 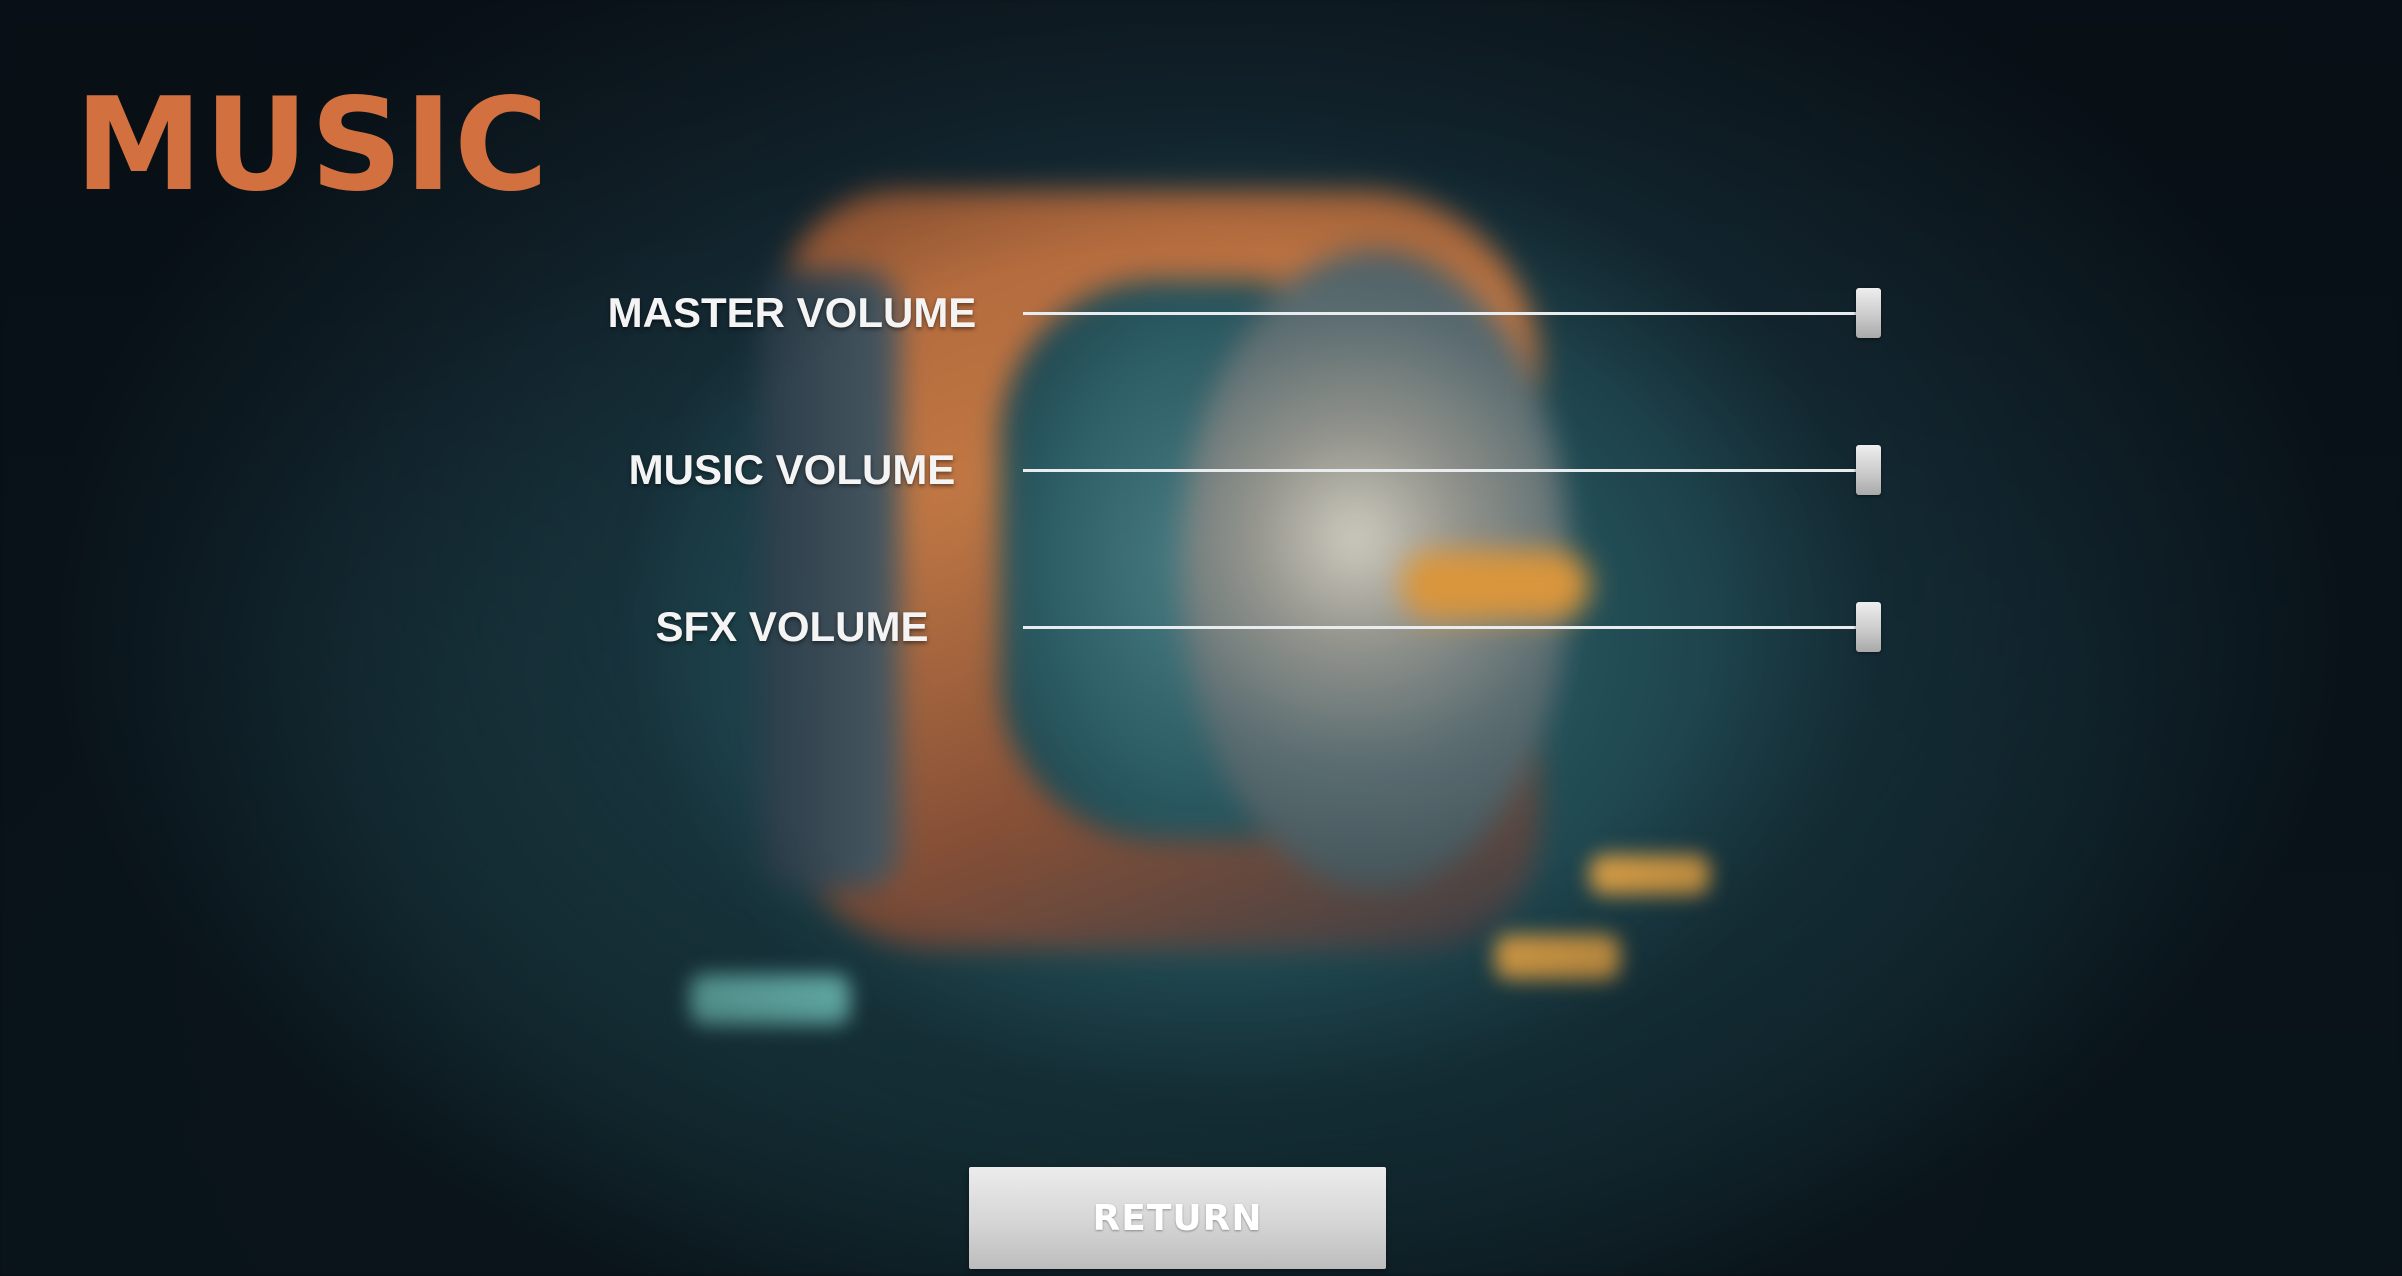 What do you see at coordinates (792, 469) in the screenshot?
I see `music-volume-label: MUSIC VOLUME` at bounding box center [792, 469].